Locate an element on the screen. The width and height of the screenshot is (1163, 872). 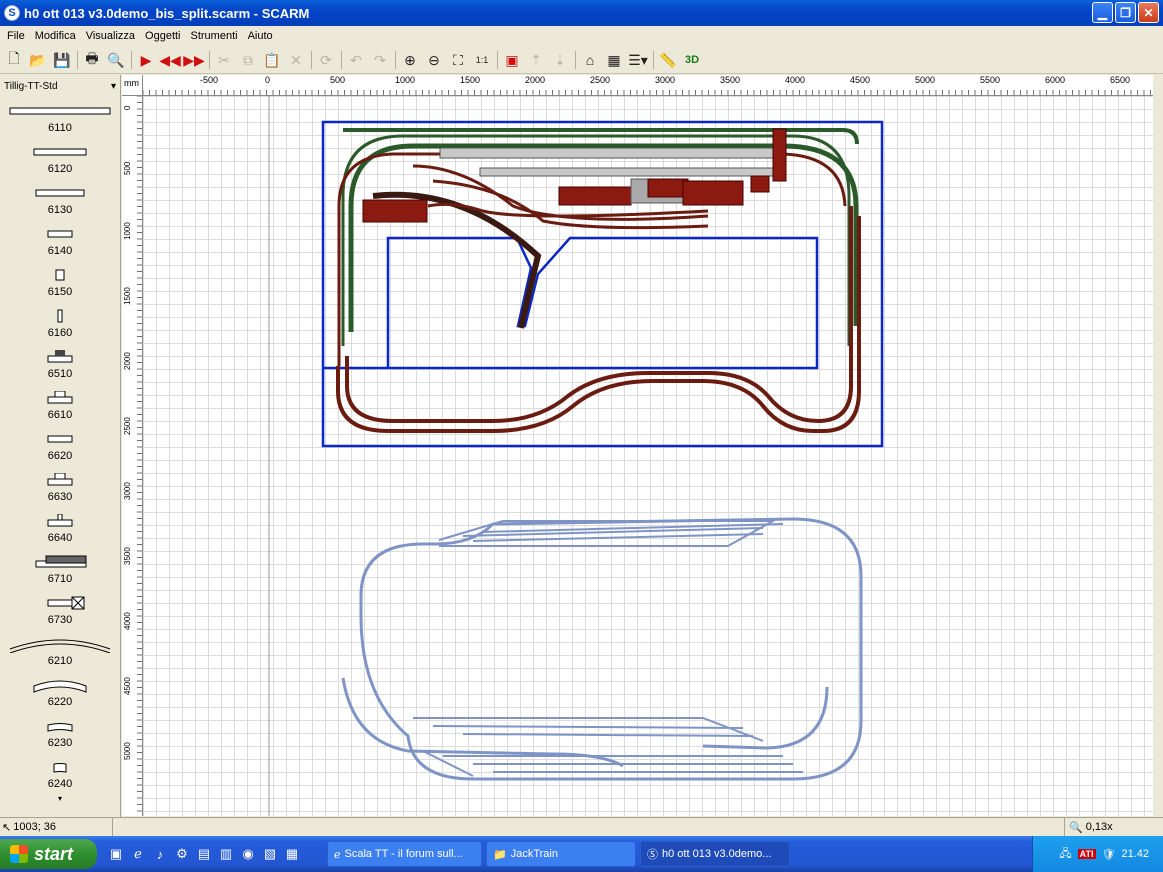
menu-modifica: Modifica is located at coordinates (55, 36).